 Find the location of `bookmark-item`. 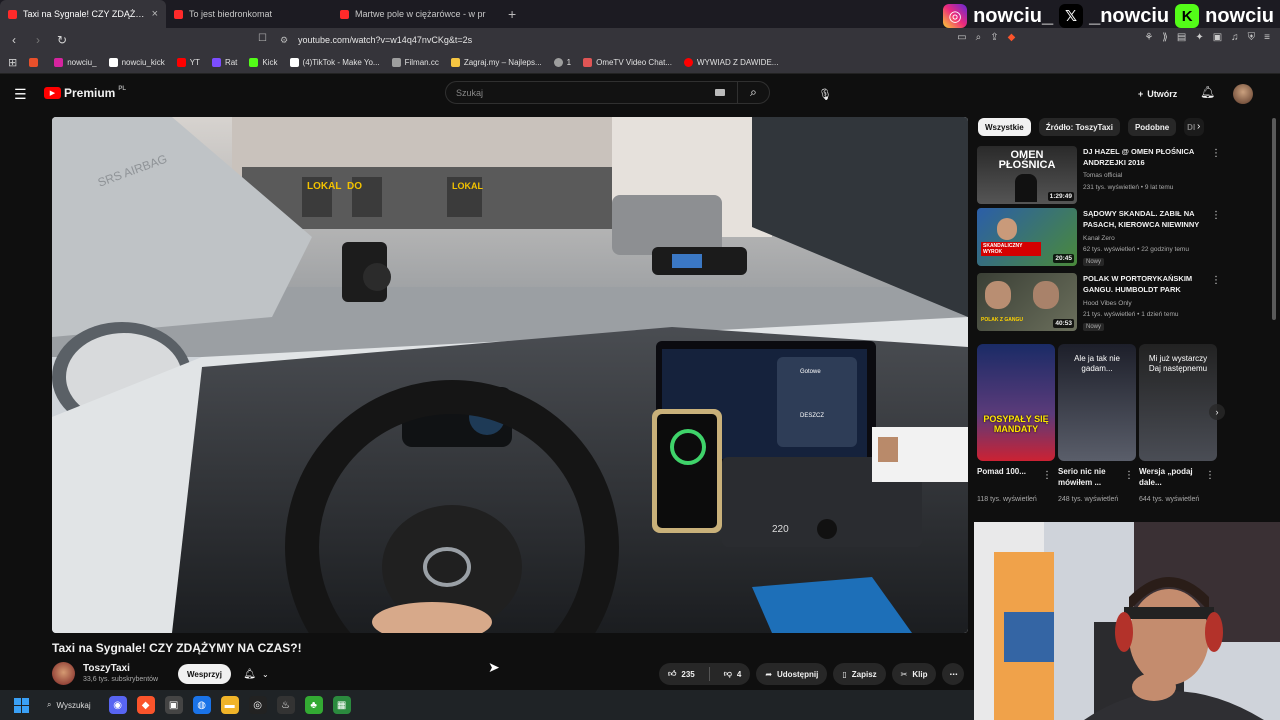

bookmark-item is located at coordinates (35, 62).